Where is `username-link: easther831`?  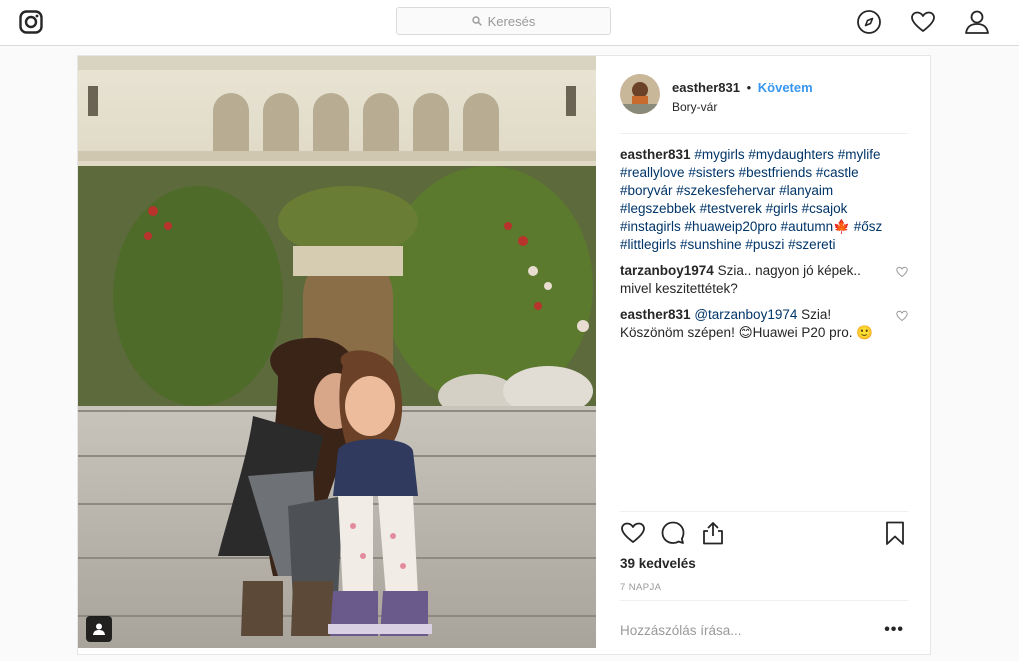
username-link: easther831 is located at coordinates (706, 87).